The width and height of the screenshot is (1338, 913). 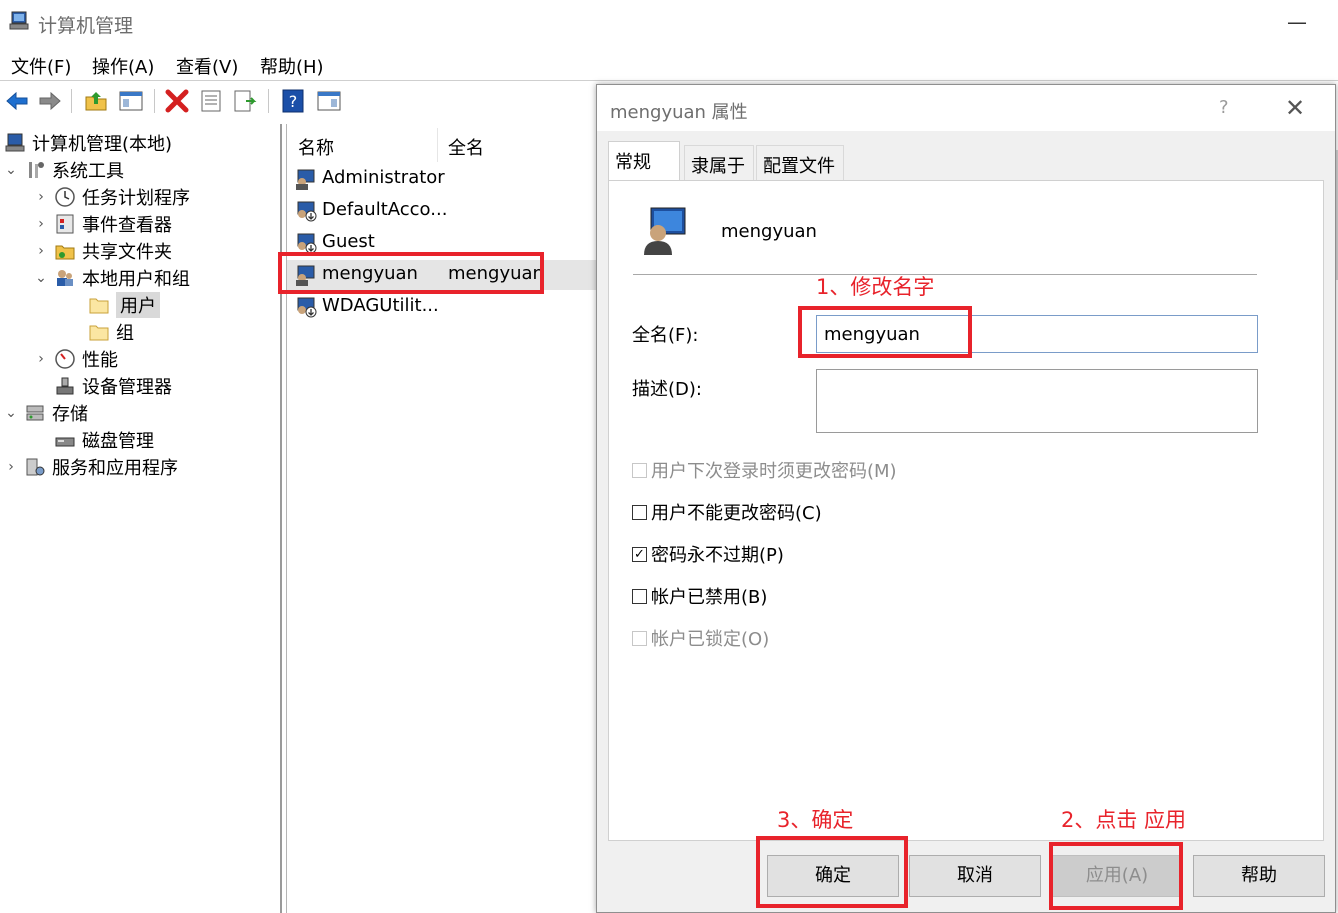 I want to click on user-account-icon, so click(x=305, y=179).